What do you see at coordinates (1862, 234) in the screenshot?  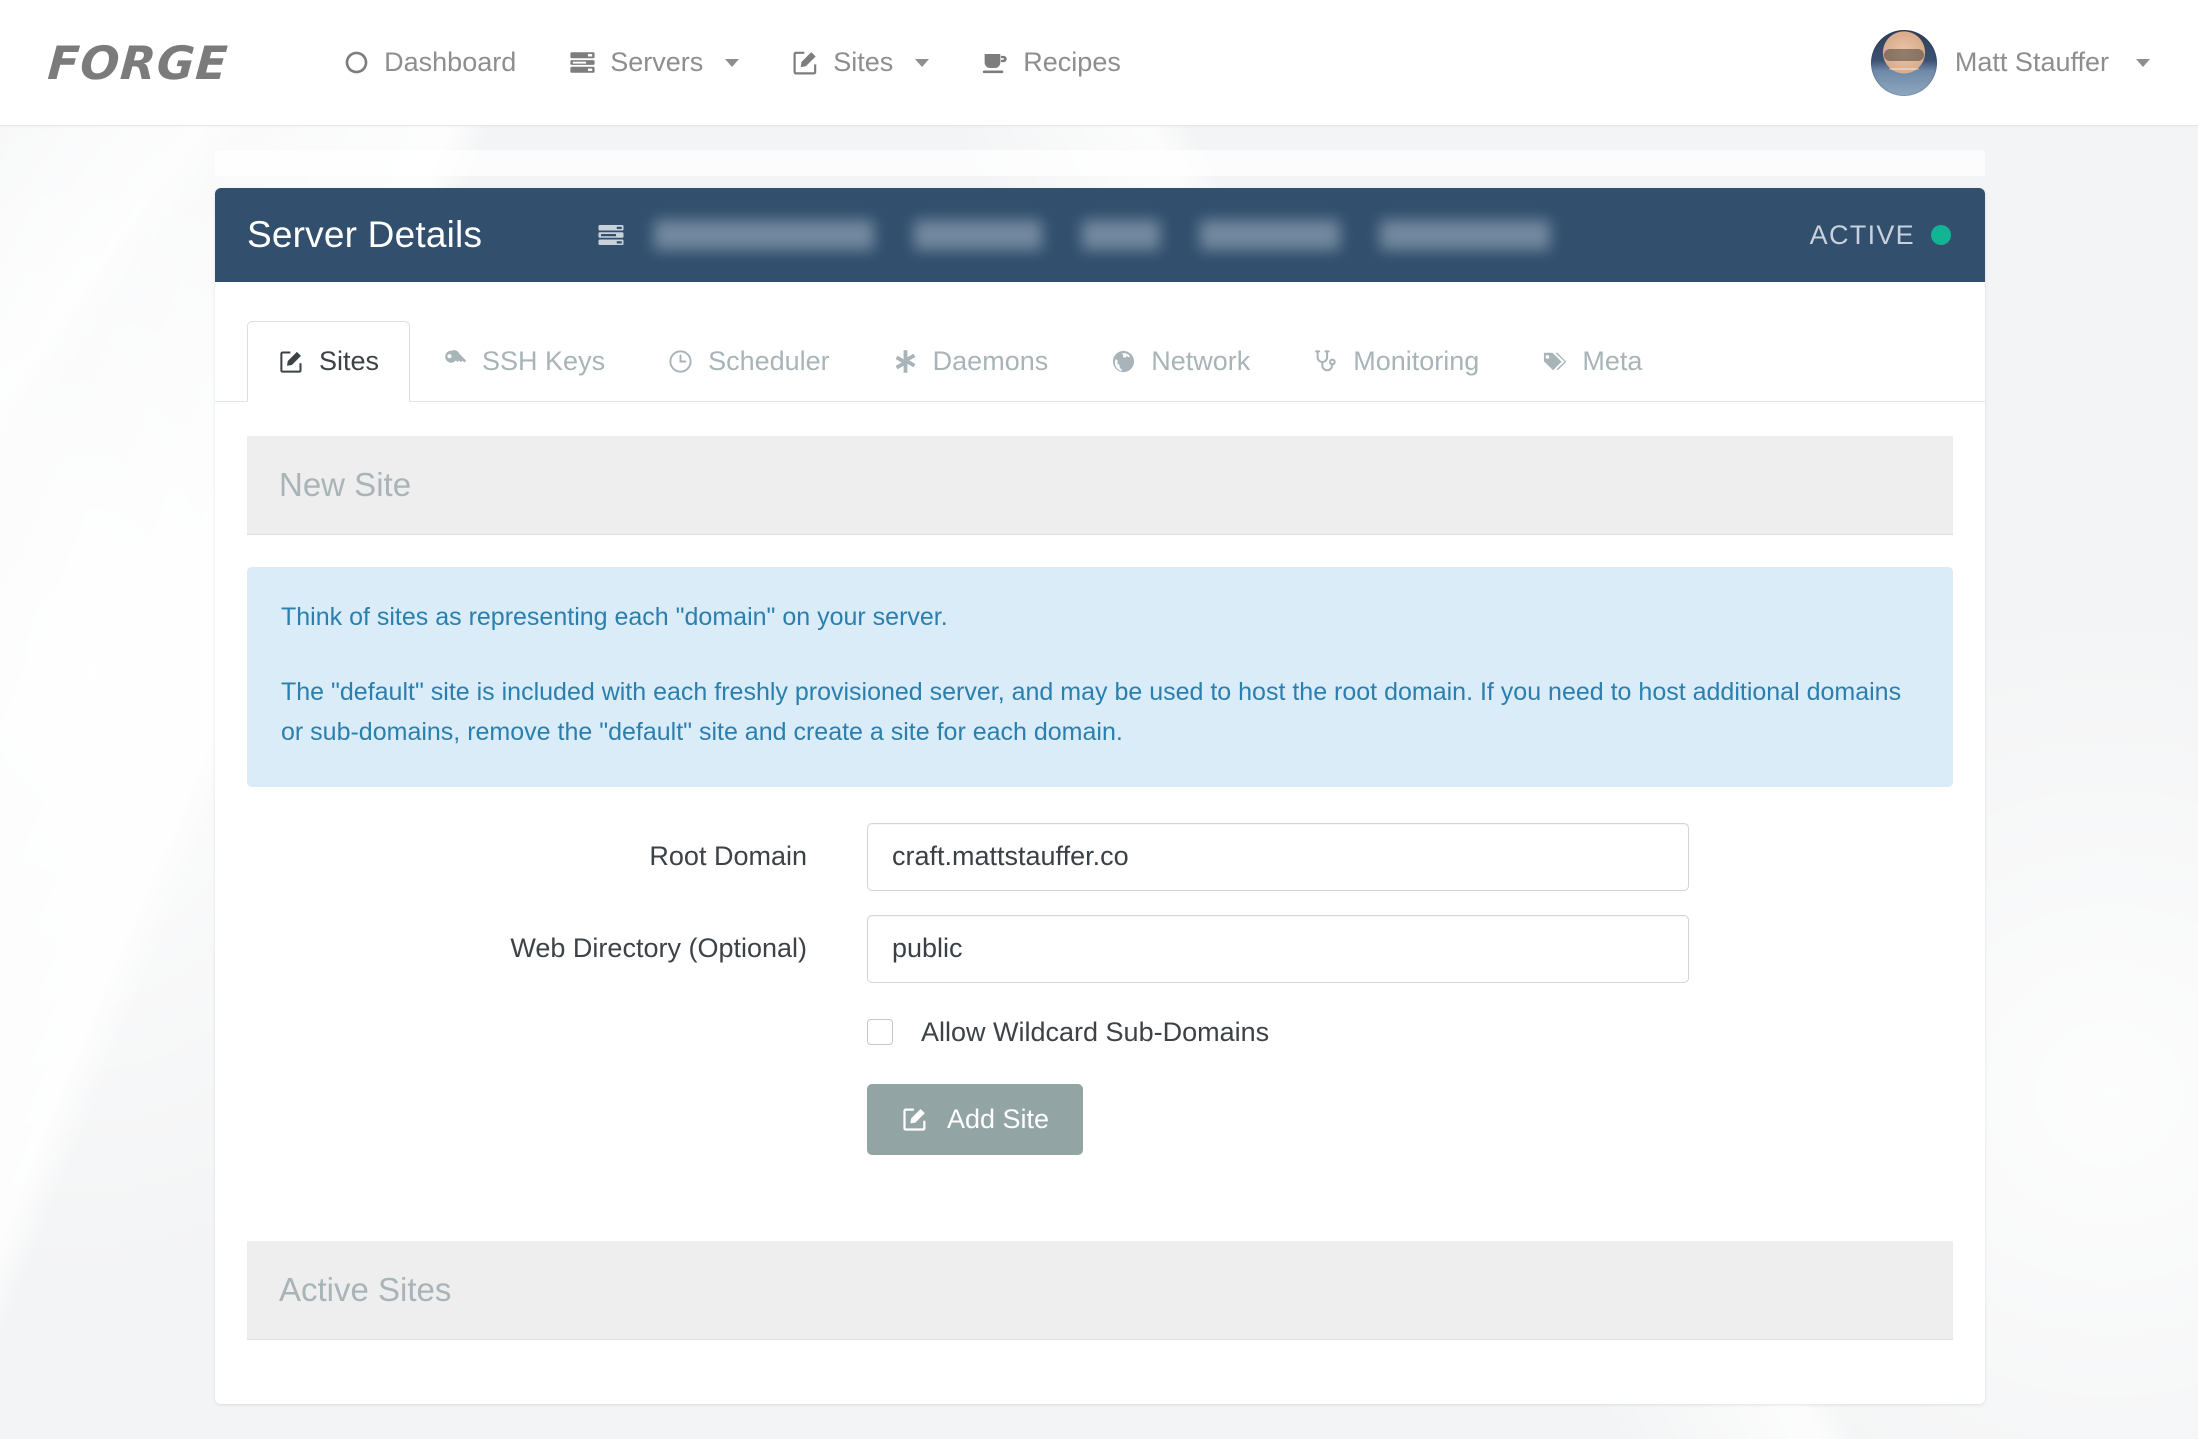 I see `status-label: ACTIVE` at bounding box center [1862, 234].